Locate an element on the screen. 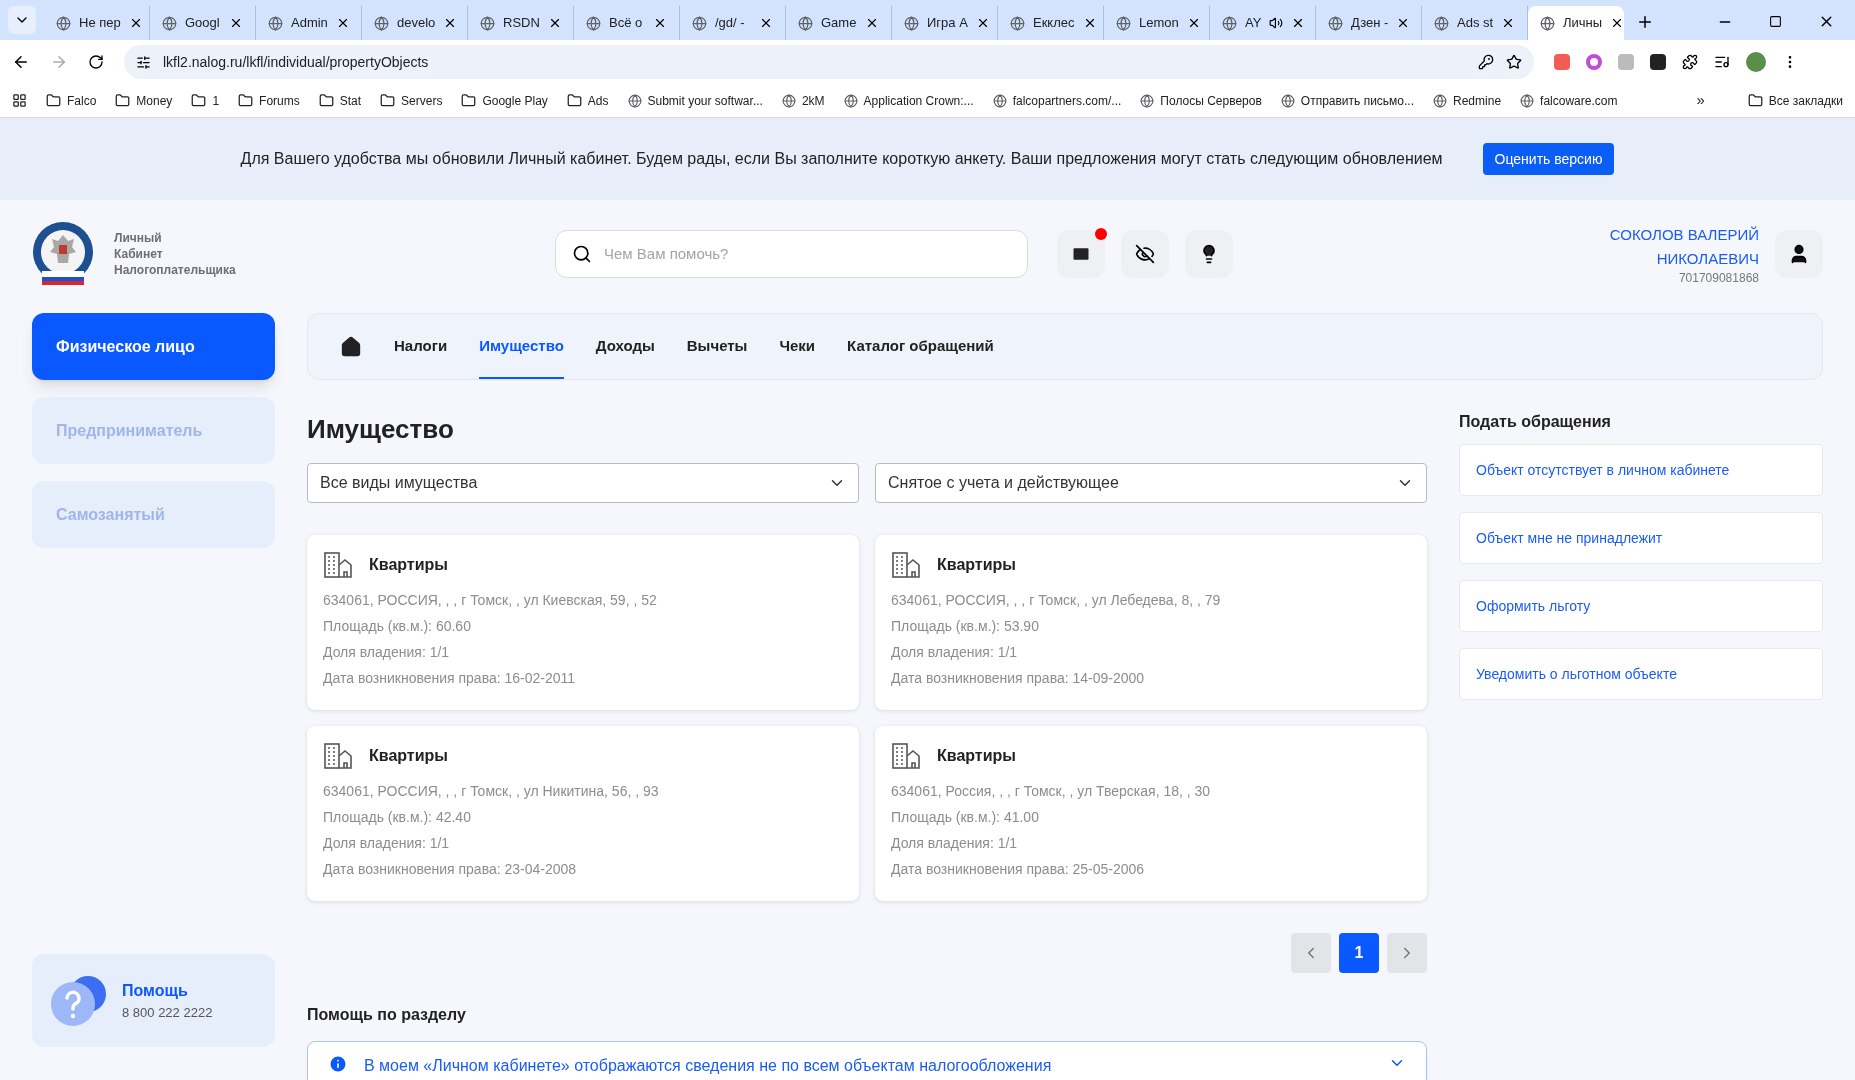 The image size is (1855, 1080). tab-list-button is located at coordinates (22, 20).